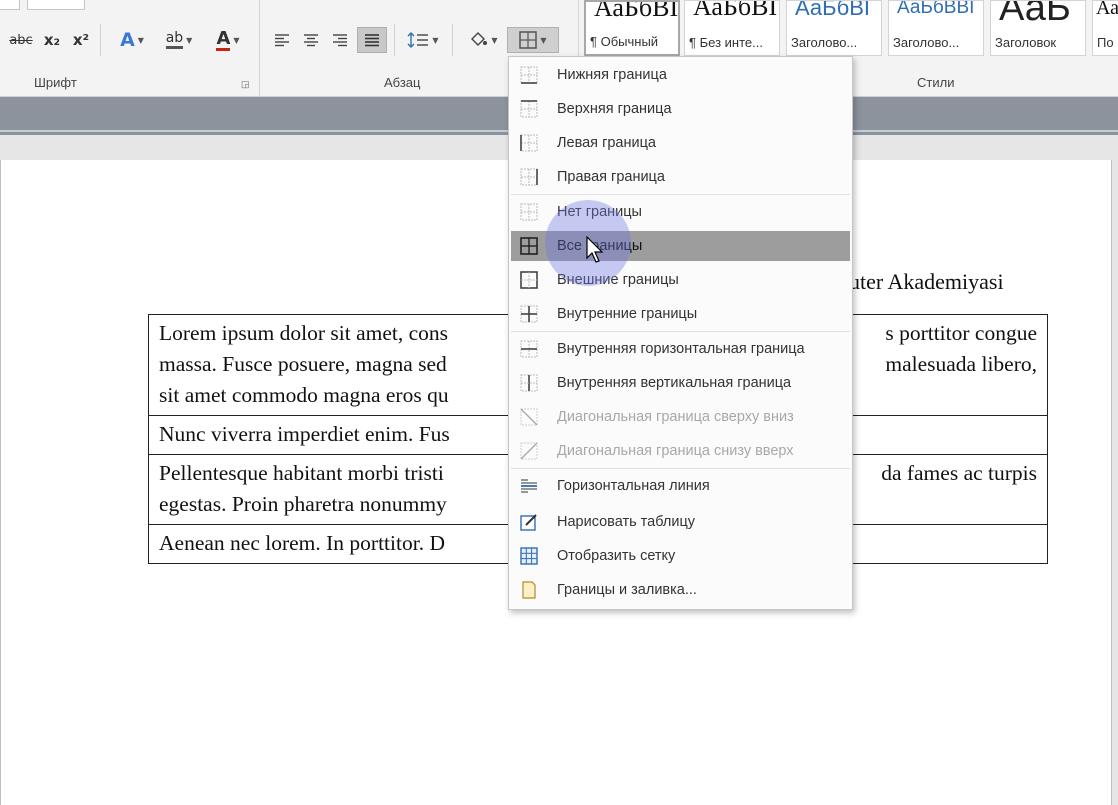  Describe the element at coordinates (10, 5) in the screenshot. I see `font-name-box` at that location.